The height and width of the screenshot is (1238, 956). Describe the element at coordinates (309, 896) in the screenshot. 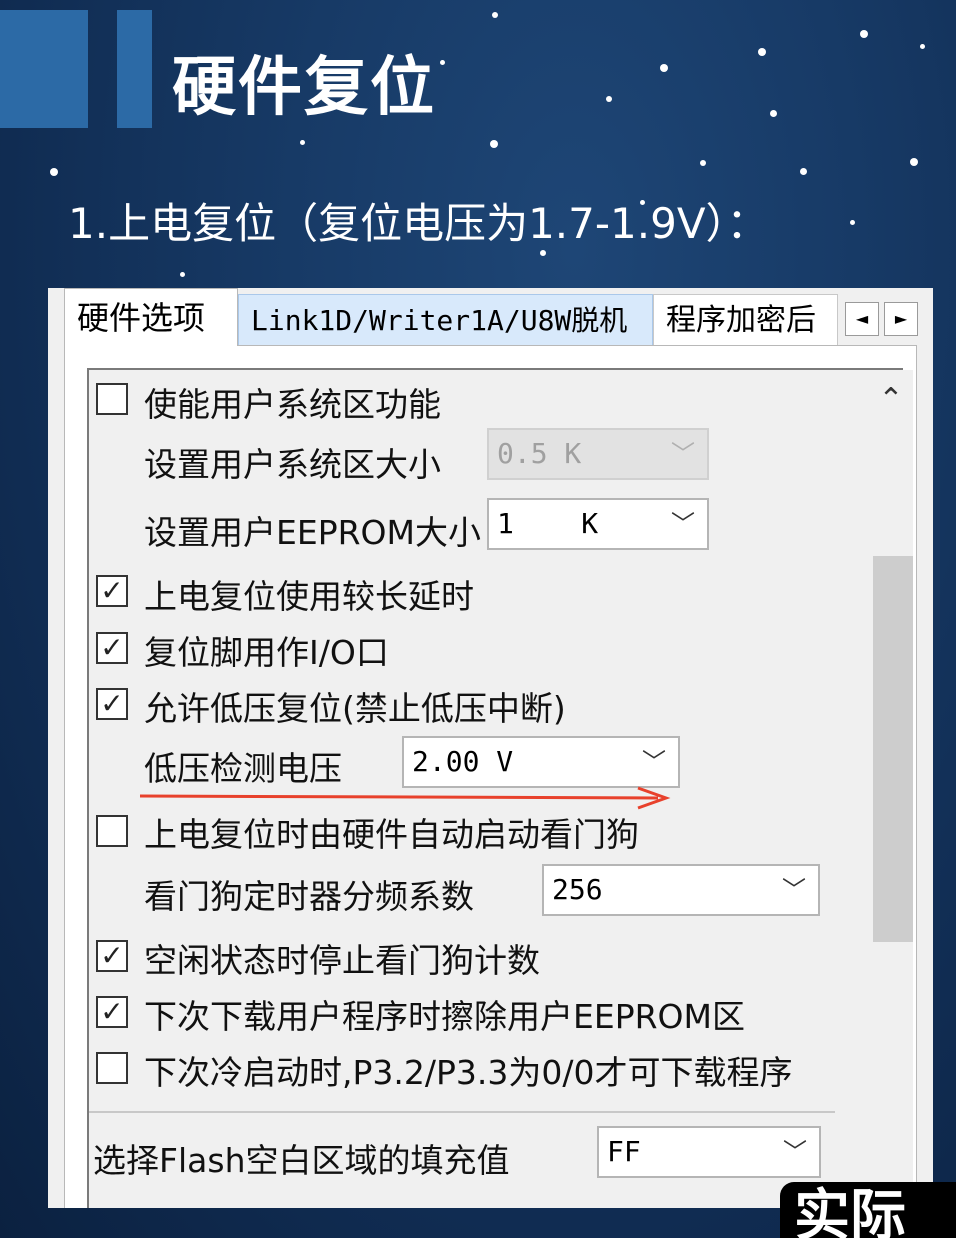

I see `option-label: 看门狗定时器分频系数` at that location.